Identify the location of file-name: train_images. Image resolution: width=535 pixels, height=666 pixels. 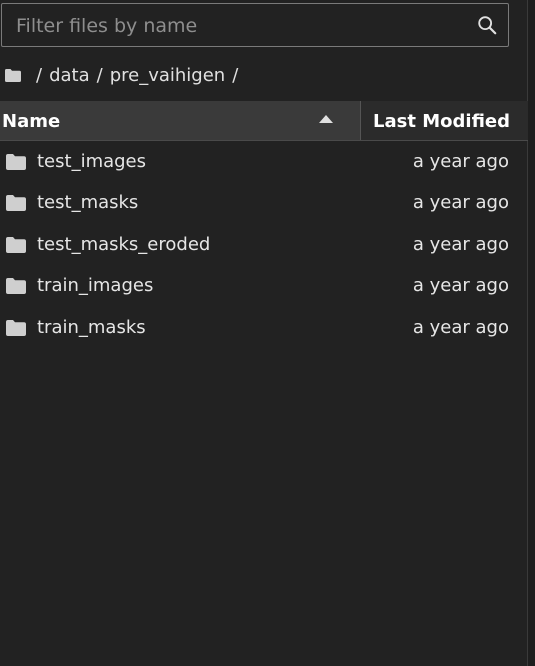
(95, 286).